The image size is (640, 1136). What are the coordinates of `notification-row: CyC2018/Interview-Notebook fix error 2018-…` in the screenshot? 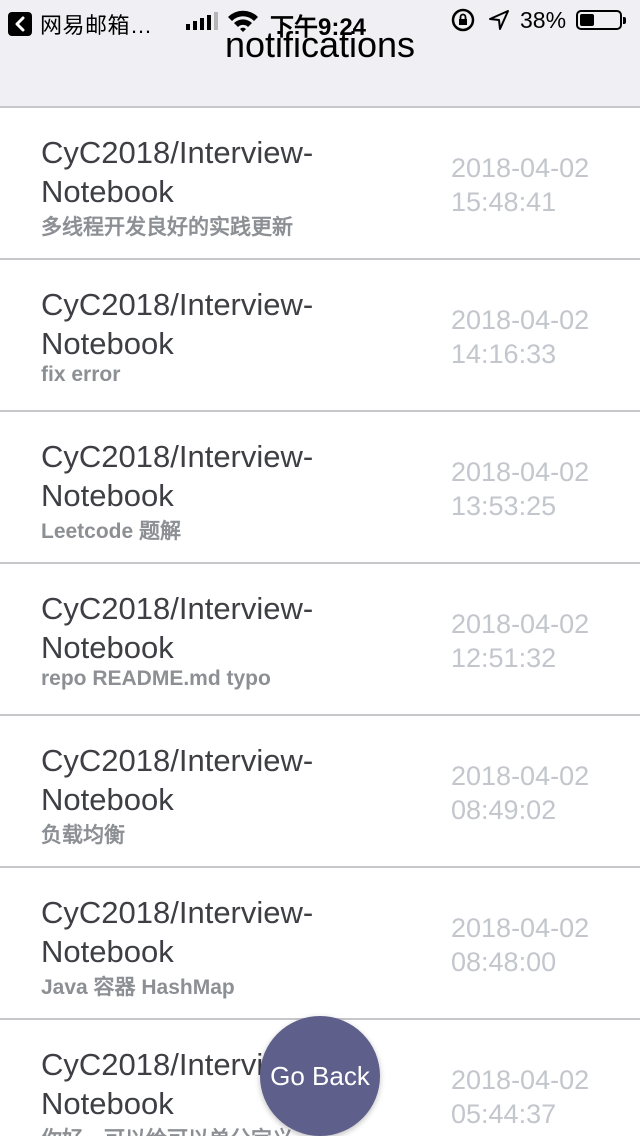 It's located at (320, 336).